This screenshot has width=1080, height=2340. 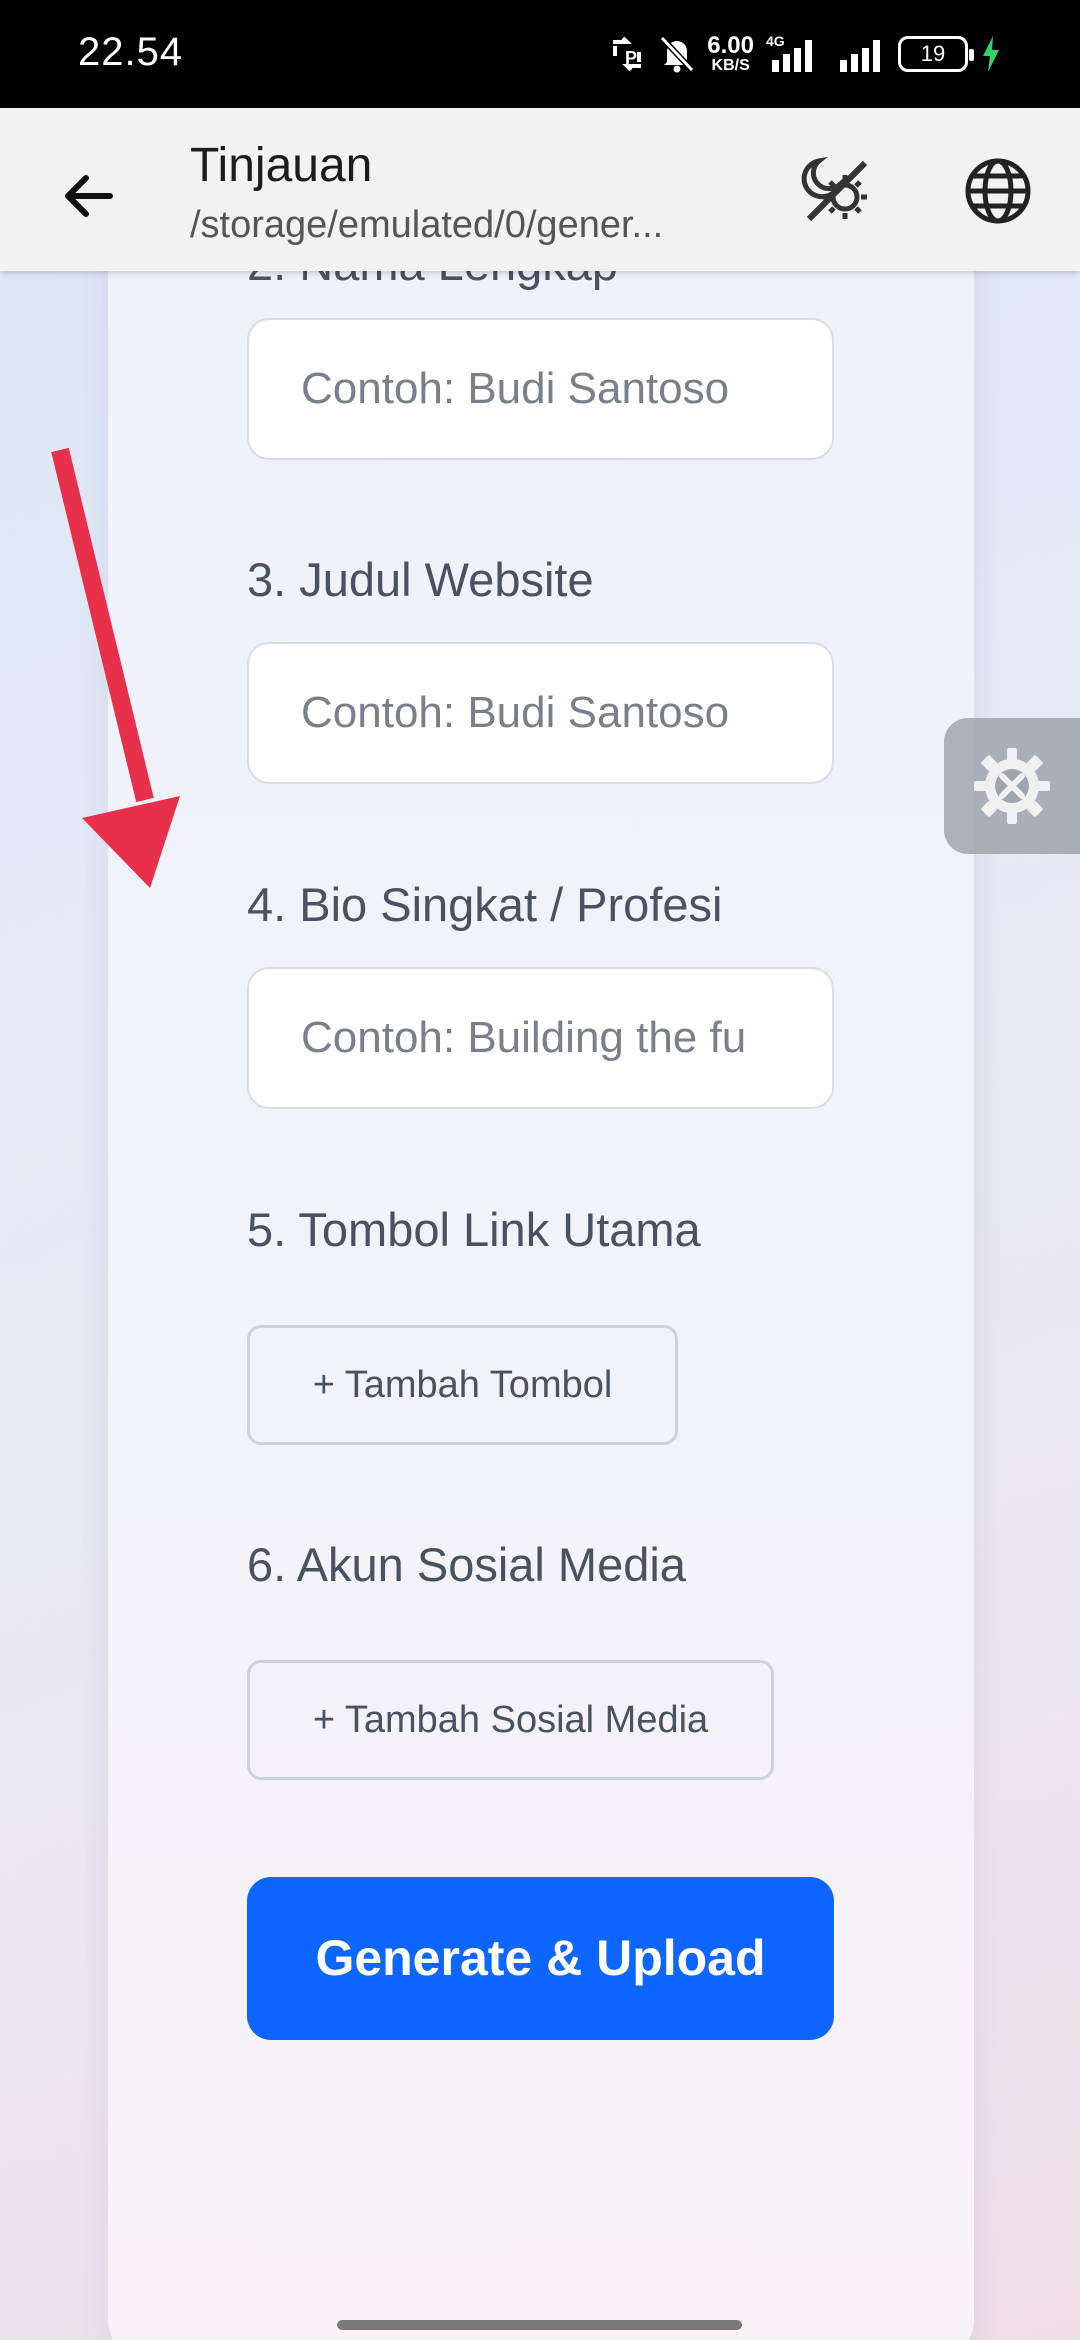 What do you see at coordinates (466, 1564) in the screenshot?
I see `section-label-social-media: 6. Akun Sosial Media` at bounding box center [466, 1564].